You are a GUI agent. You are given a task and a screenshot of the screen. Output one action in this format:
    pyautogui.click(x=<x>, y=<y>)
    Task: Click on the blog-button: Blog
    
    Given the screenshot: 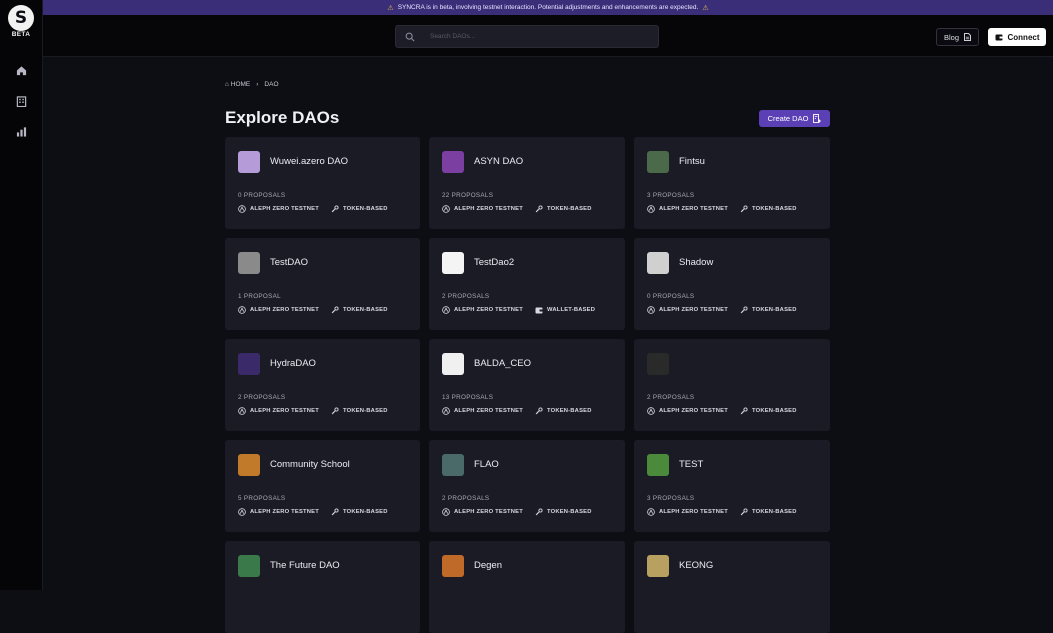 What is the action you would take?
    pyautogui.click(x=957, y=37)
    